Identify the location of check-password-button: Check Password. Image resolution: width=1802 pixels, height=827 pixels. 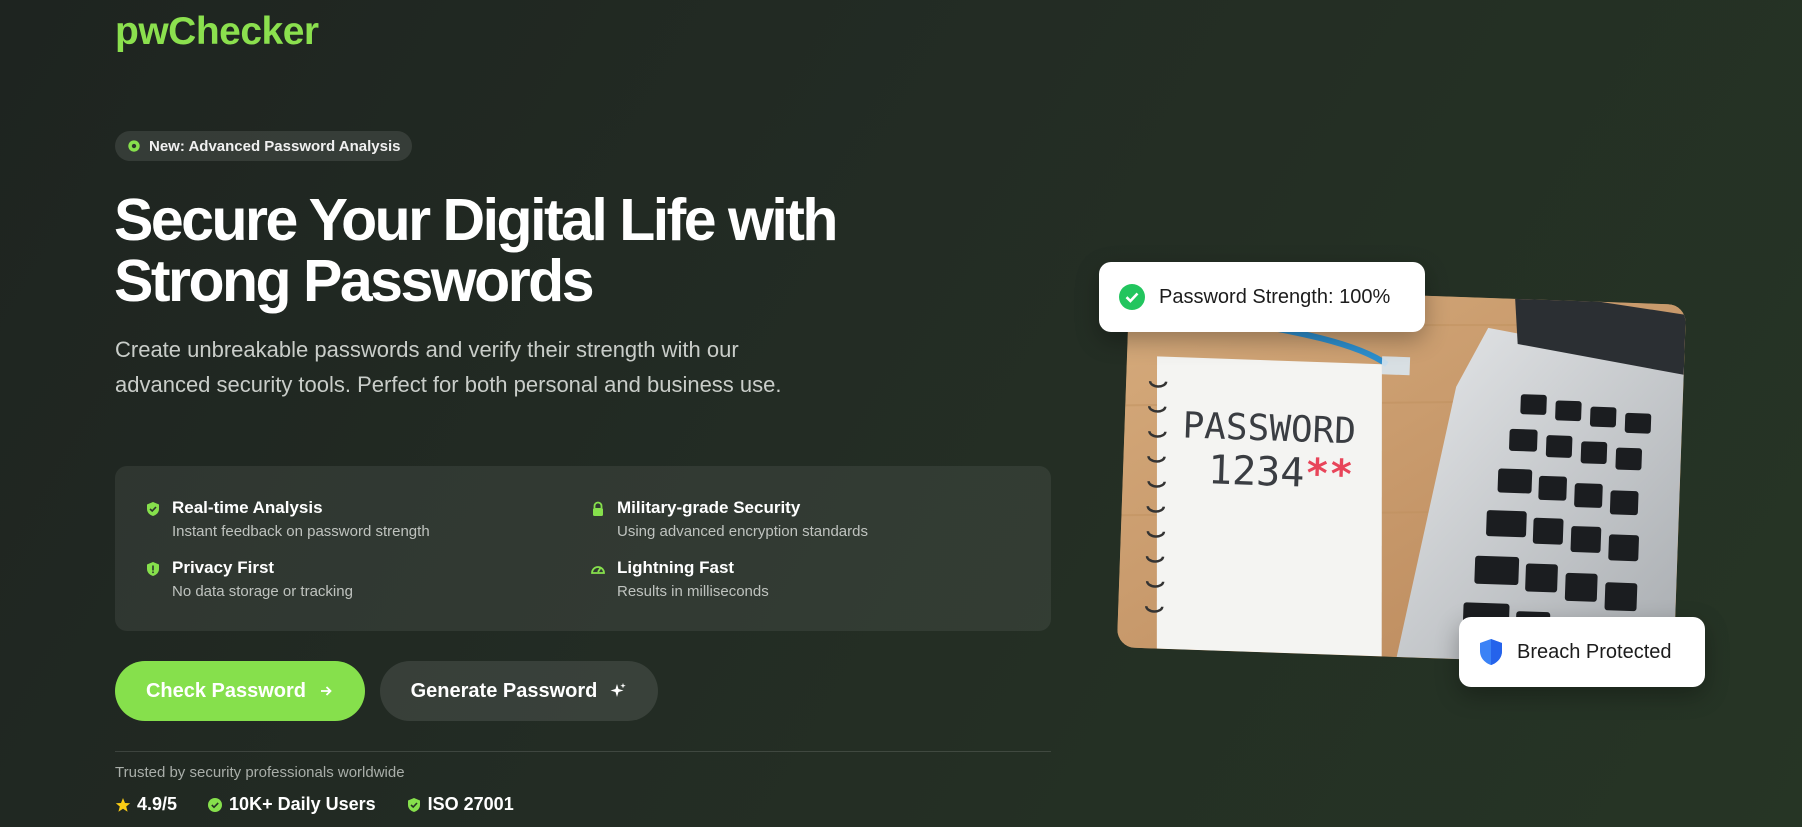
(240, 691).